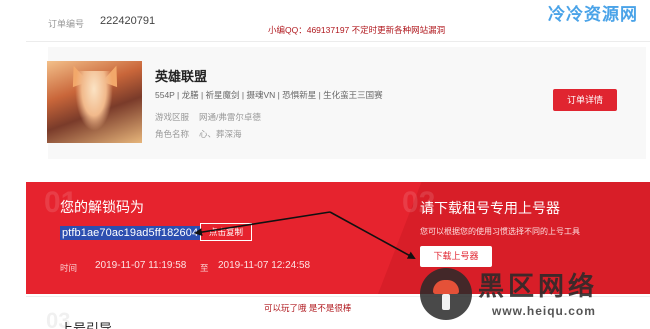 This screenshot has height=329, width=650. I want to click on annotation-note-bottom: 可以玩了哦 是不是很棒, so click(308, 308).